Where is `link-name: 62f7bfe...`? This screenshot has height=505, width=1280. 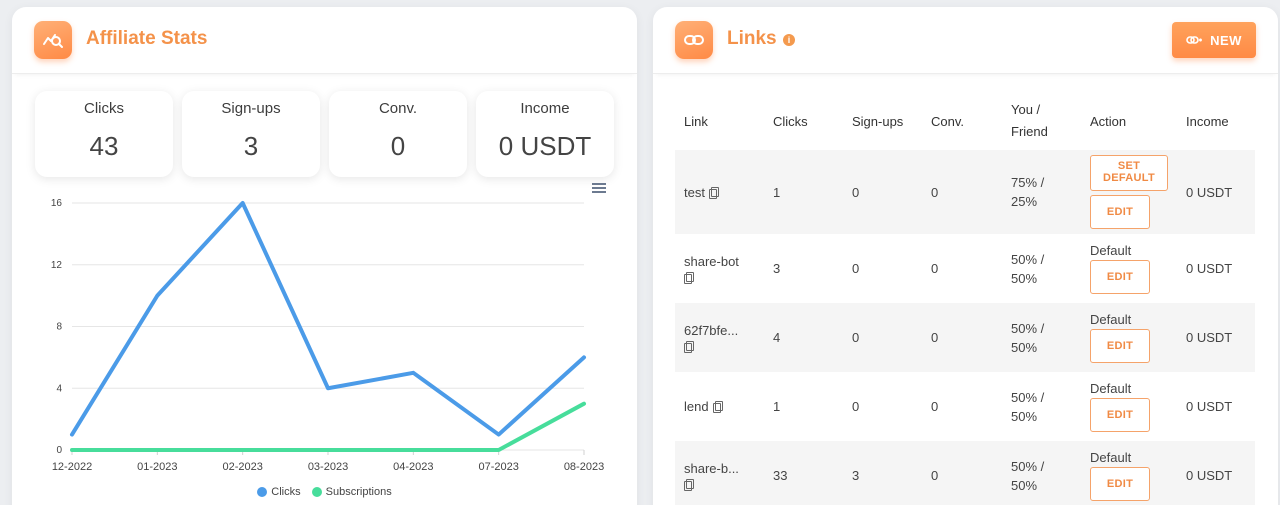 link-name: 62f7bfe... is located at coordinates (711, 330).